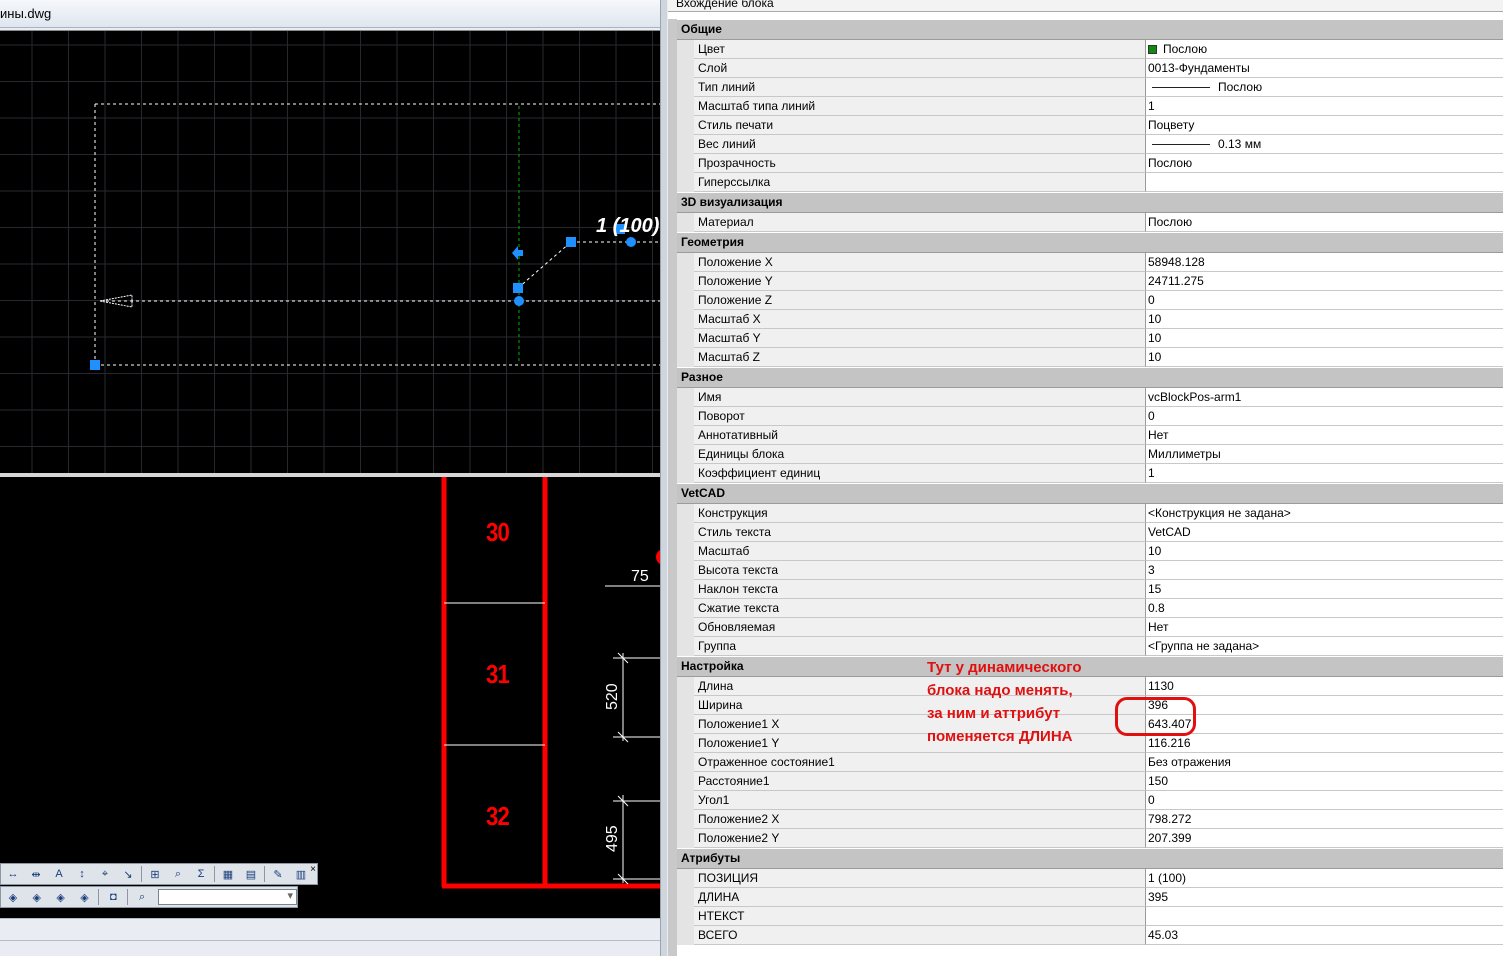  What do you see at coordinates (518, 288) in the screenshot?
I see `grip-stretch` at bounding box center [518, 288].